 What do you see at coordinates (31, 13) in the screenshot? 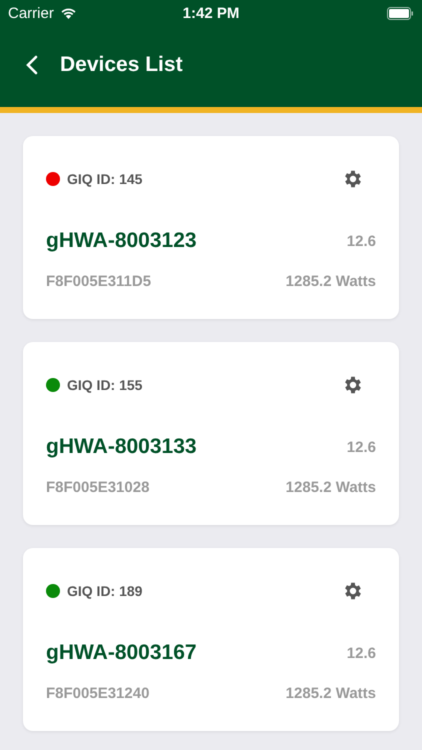
I see `carrier-label: Carrier` at bounding box center [31, 13].